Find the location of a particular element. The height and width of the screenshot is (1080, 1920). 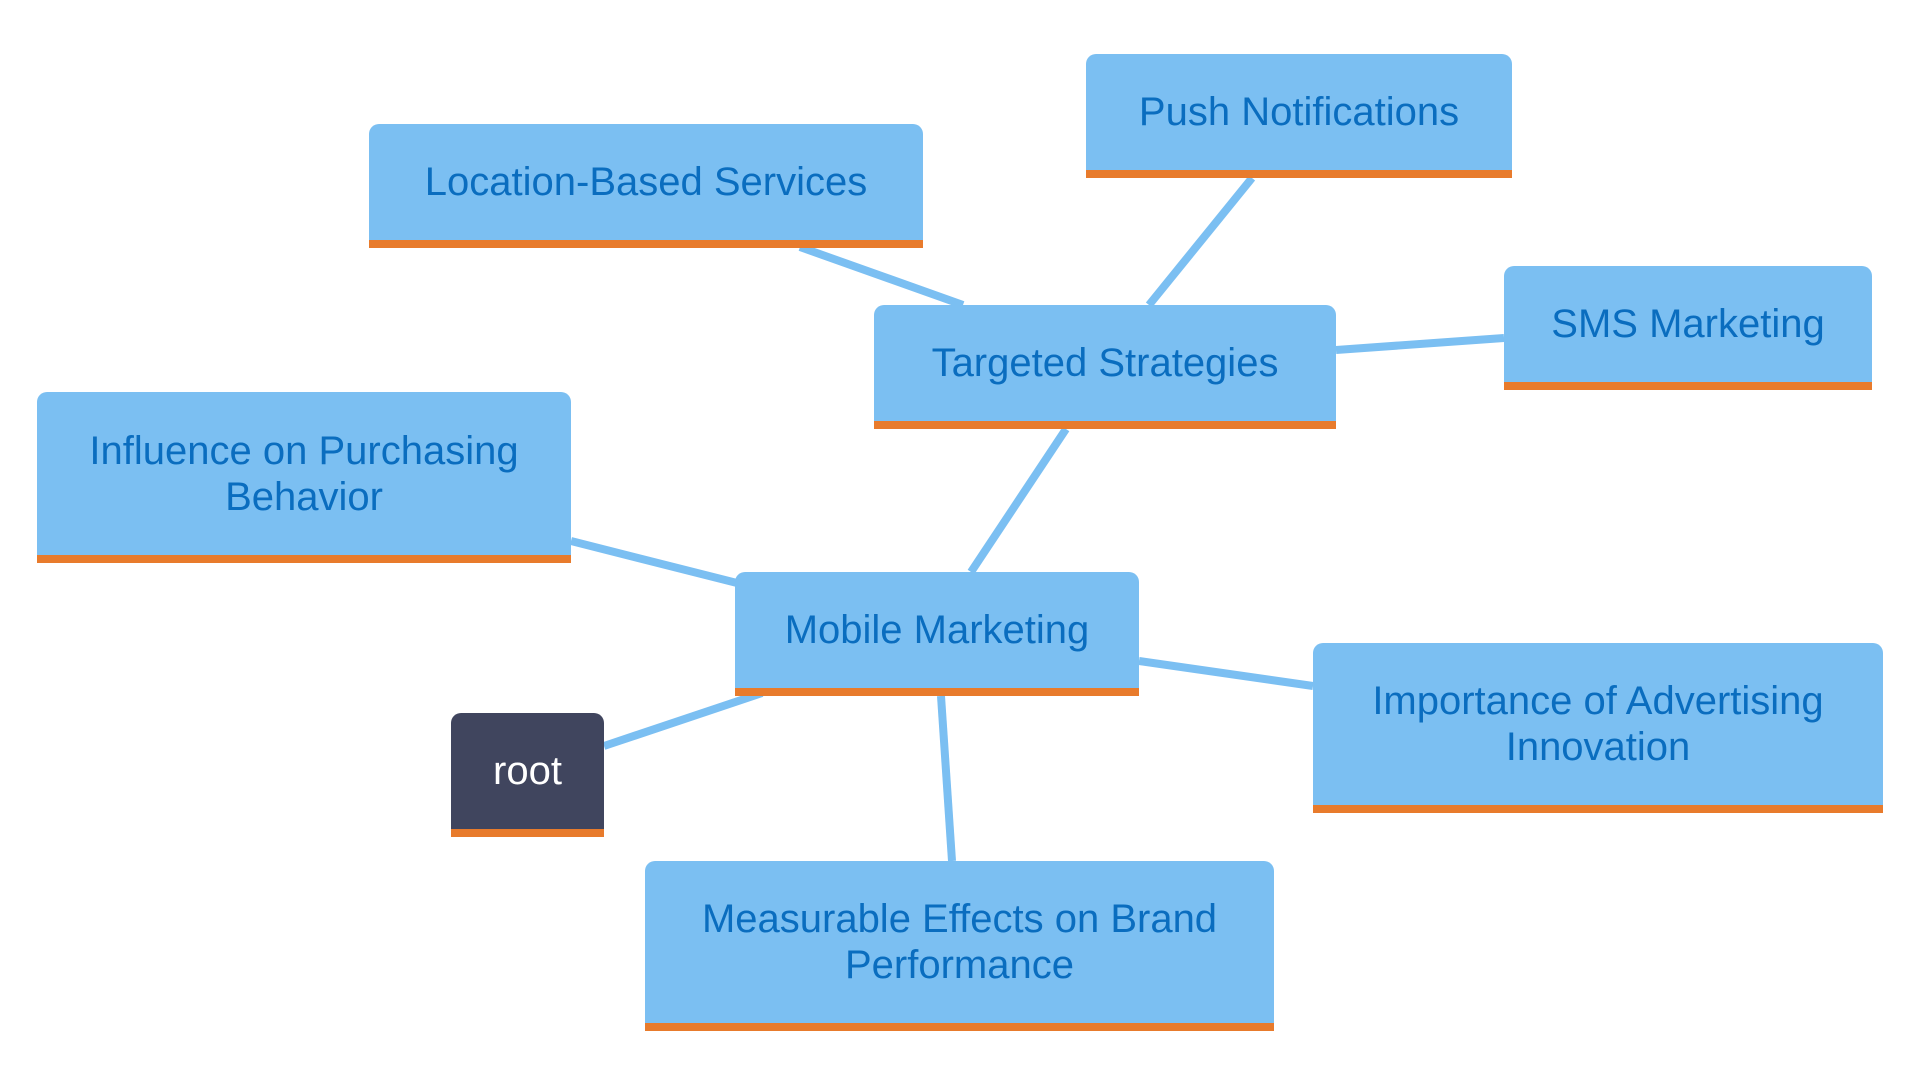

edge-mobile-measurable is located at coordinates (946, 778).